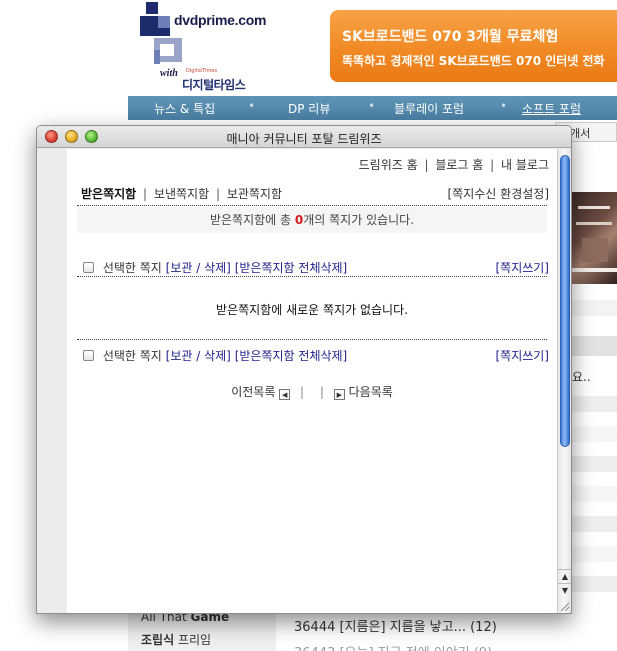  I want to click on bg-thumbnail-image, so click(594, 238).